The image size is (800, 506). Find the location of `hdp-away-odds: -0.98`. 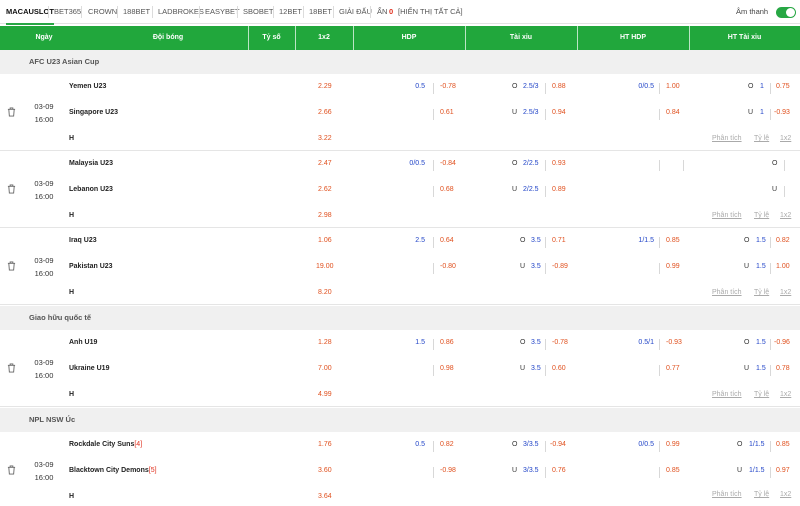

hdp-away-odds: -0.98 is located at coordinates (448, 470).